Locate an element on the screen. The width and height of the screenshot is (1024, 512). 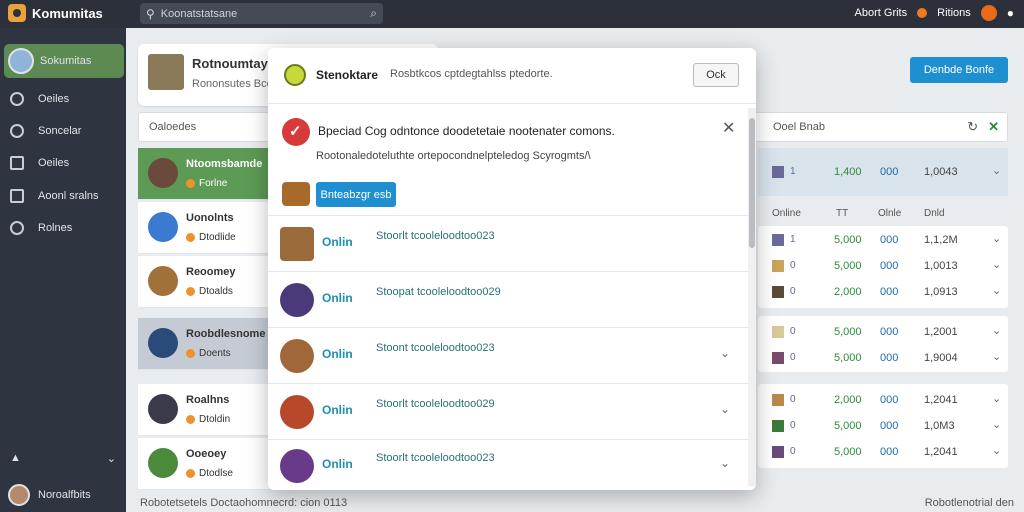
notification-icon is located at coordinates (922, 13).